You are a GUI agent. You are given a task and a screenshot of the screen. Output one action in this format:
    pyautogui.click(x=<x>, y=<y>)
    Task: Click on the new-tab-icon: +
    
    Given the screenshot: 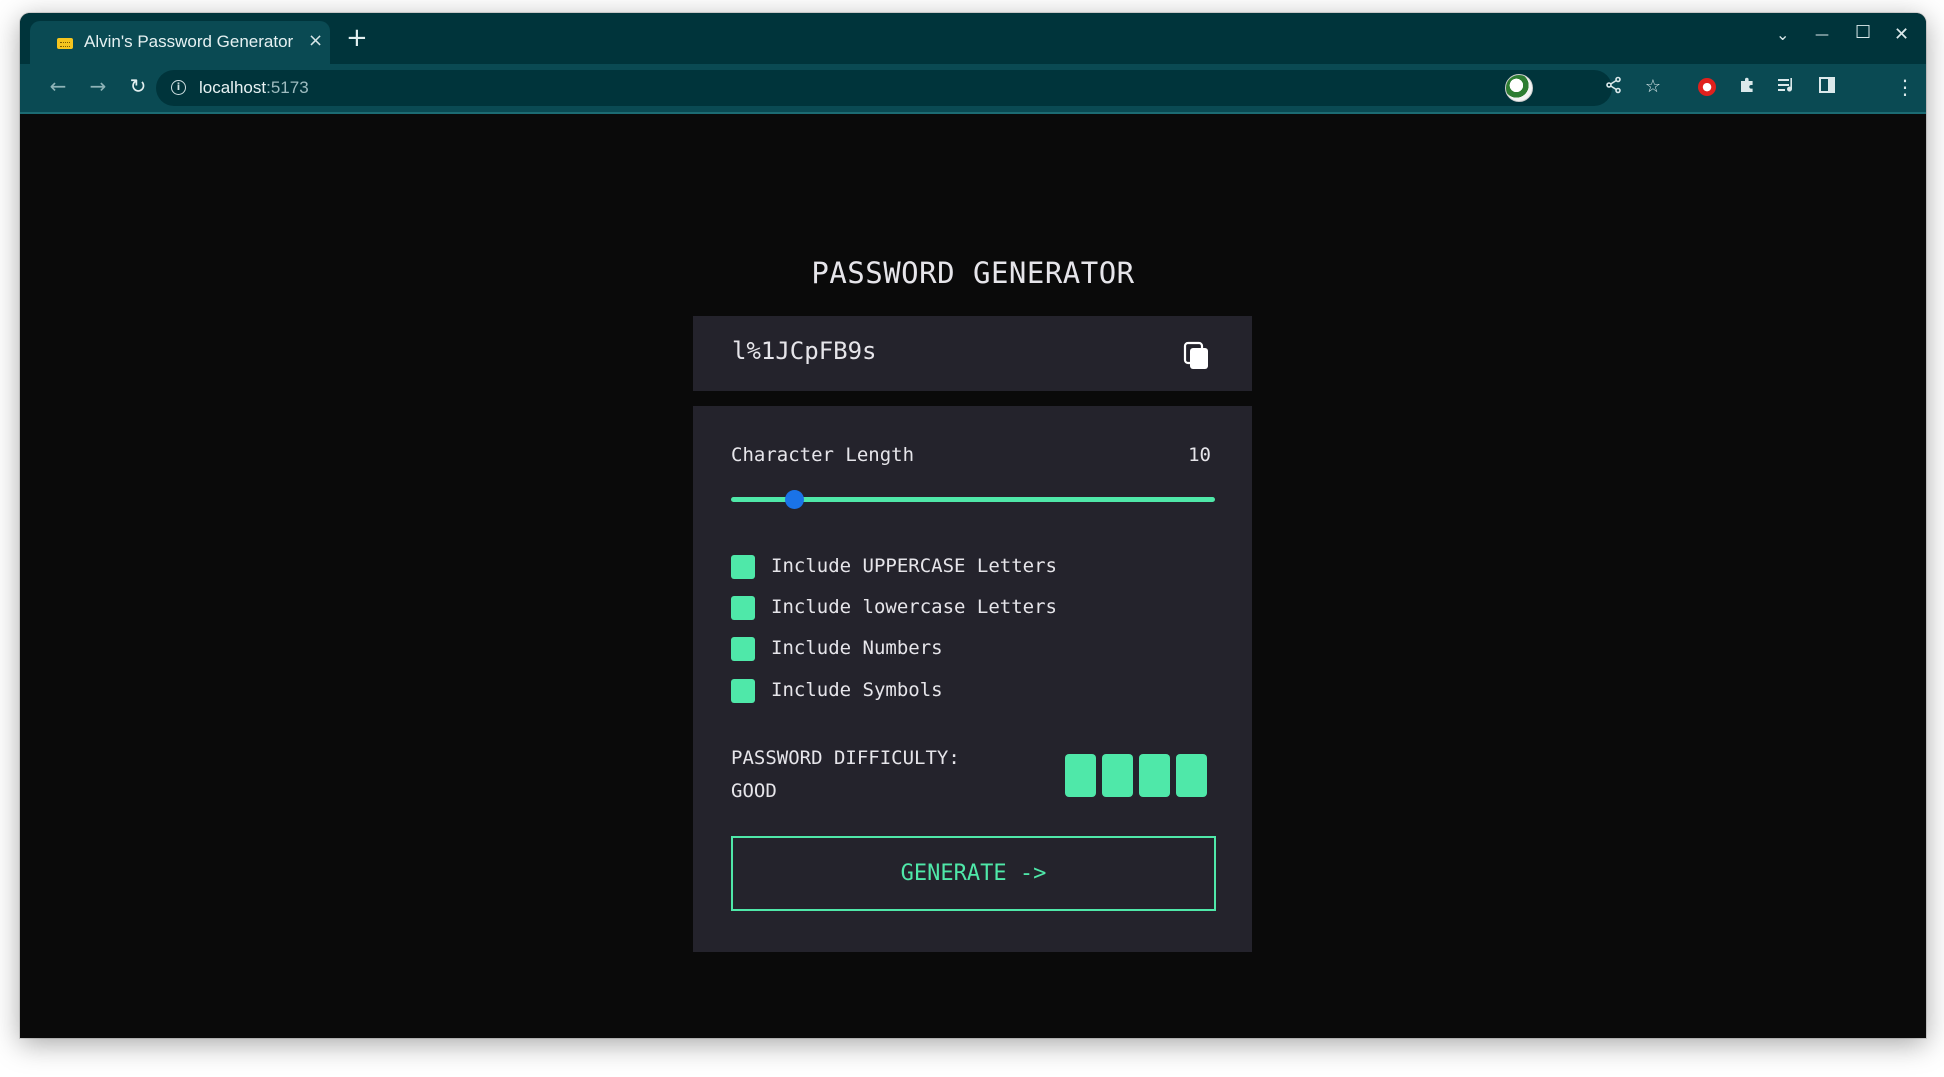 What is the action you would take?
    pyautogui.click(x=357, y=38)
    